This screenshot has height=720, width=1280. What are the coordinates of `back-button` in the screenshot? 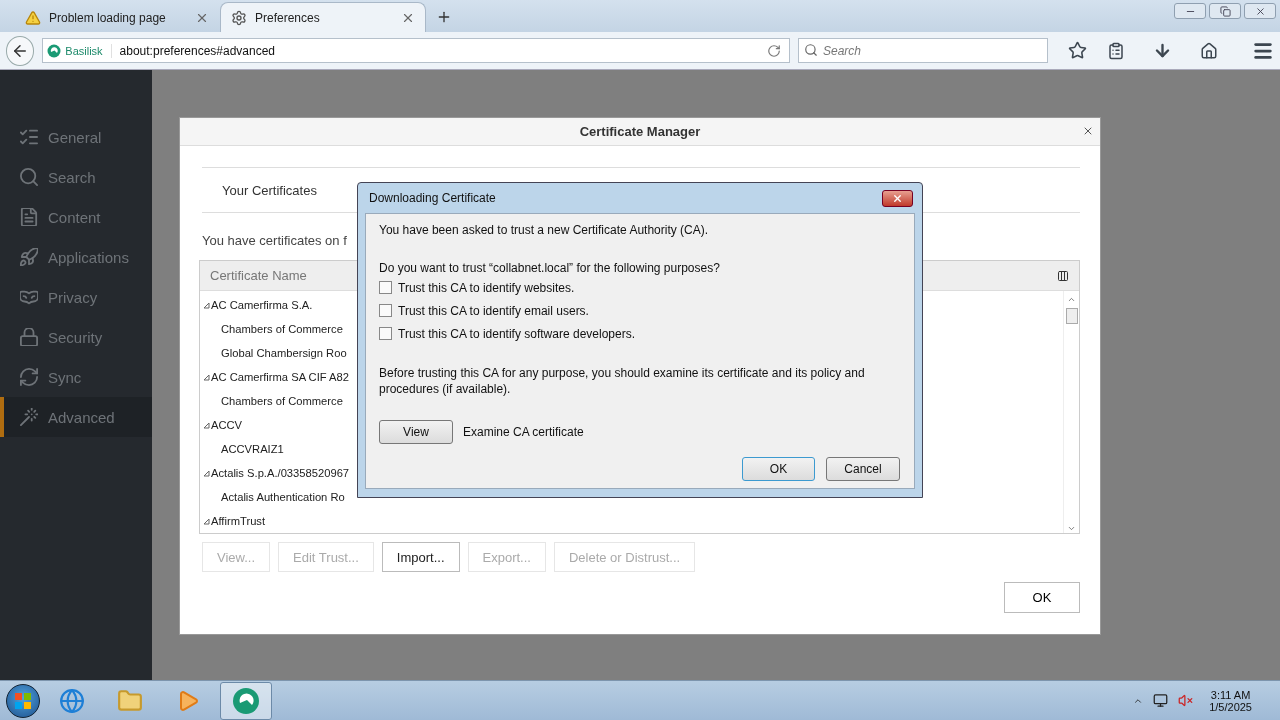 It's located at (20, 50).